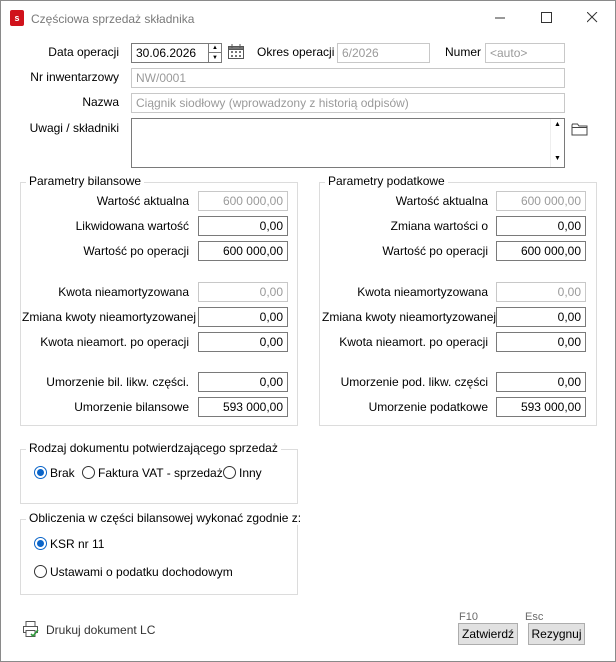  What do you see at coordinates (488, 634) in the screenshot?
I see `confirm-button: Zatwierdź` at bounding box center [488, 634].